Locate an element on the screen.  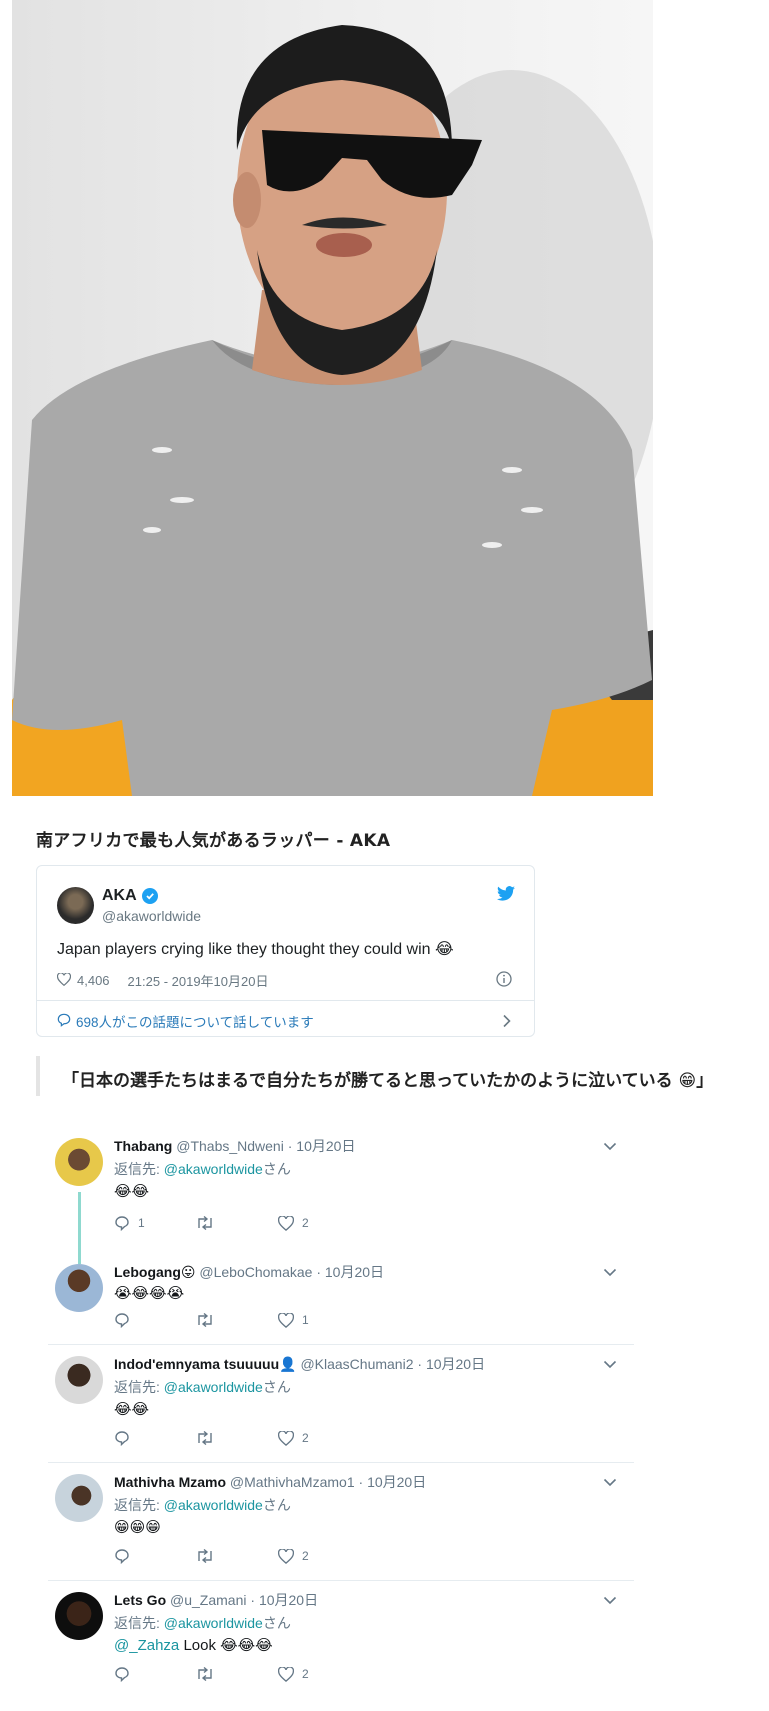
author-display-name: AKA is located at coordinates (119, 895).